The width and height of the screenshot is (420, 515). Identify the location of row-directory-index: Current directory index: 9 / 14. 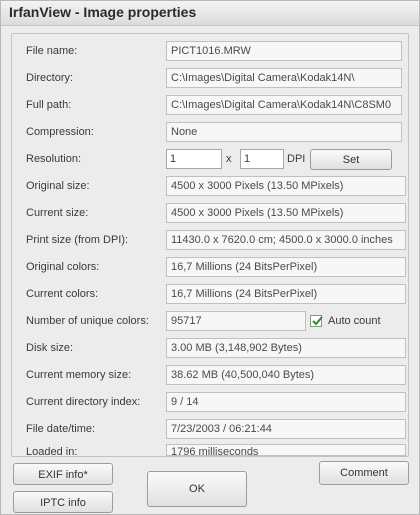
(210, 402).